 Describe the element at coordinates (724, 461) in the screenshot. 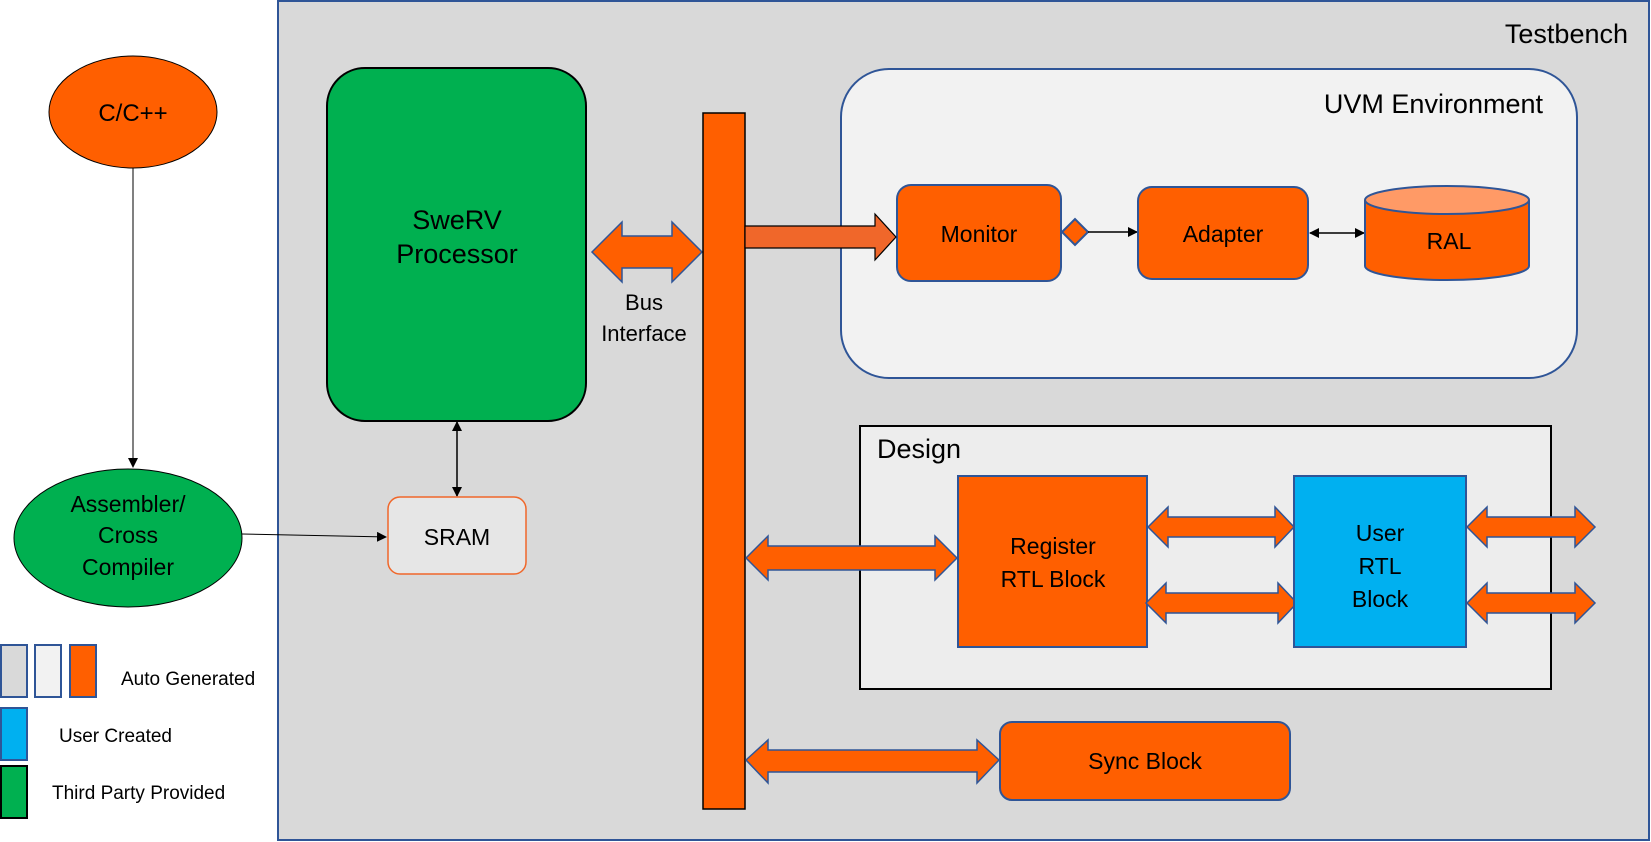

I see `system-bus-bar` at that location.